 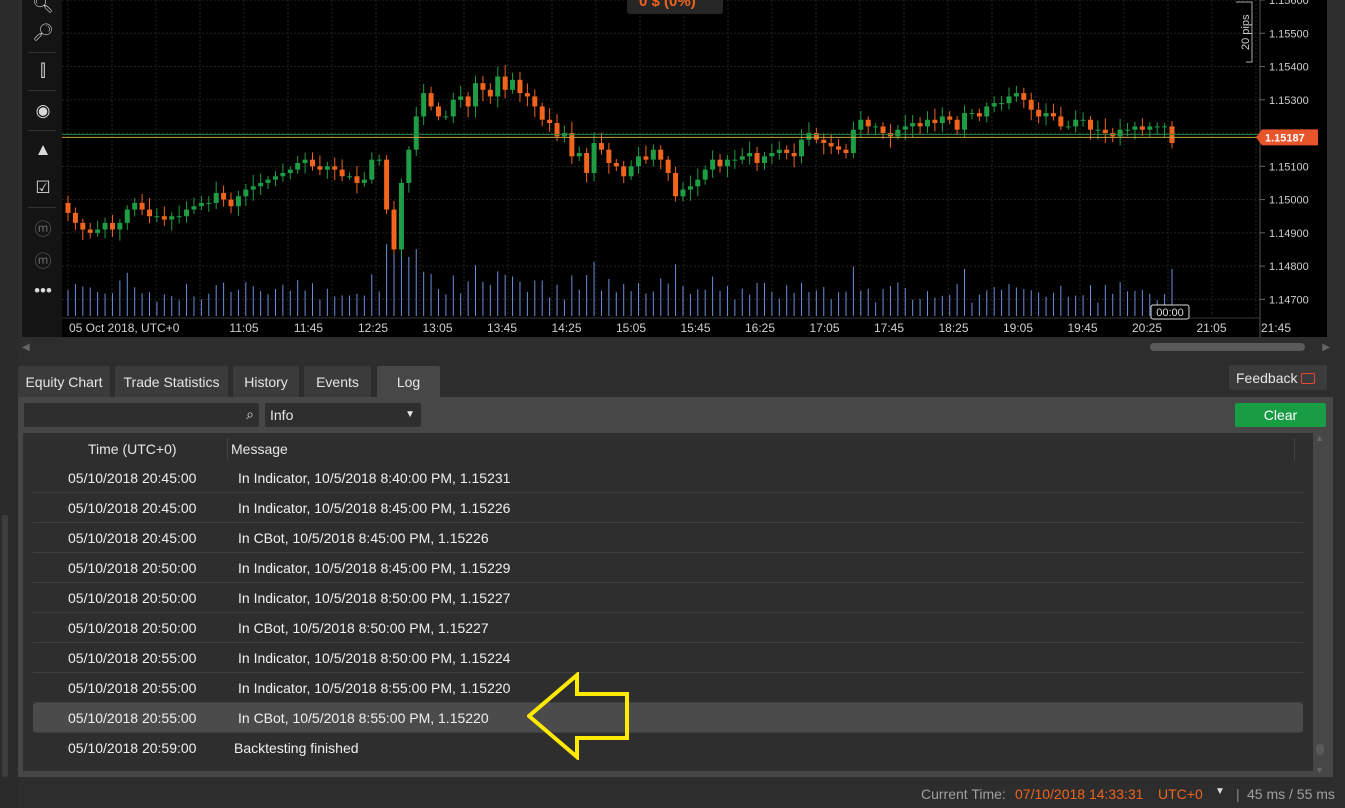 I want to click on x-axis-label: 11:45, so click(x=308, y=328).